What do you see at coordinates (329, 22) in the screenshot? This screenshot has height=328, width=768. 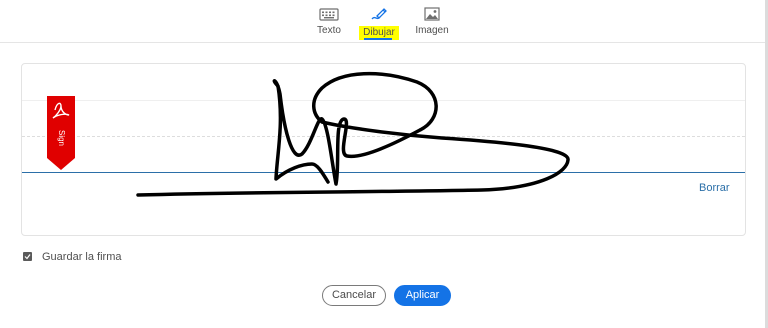 I see `tab-texto: Texto` at bounding box center [329, 22].